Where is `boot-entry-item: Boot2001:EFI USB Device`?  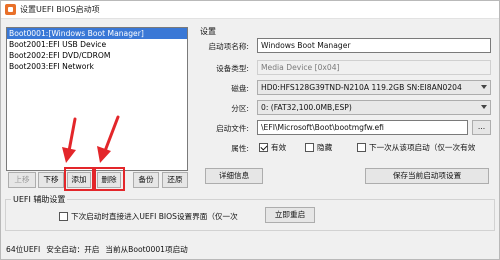
boot-entry-item: Boot2001:EFI USB Device is located at coordinates (97, 44).